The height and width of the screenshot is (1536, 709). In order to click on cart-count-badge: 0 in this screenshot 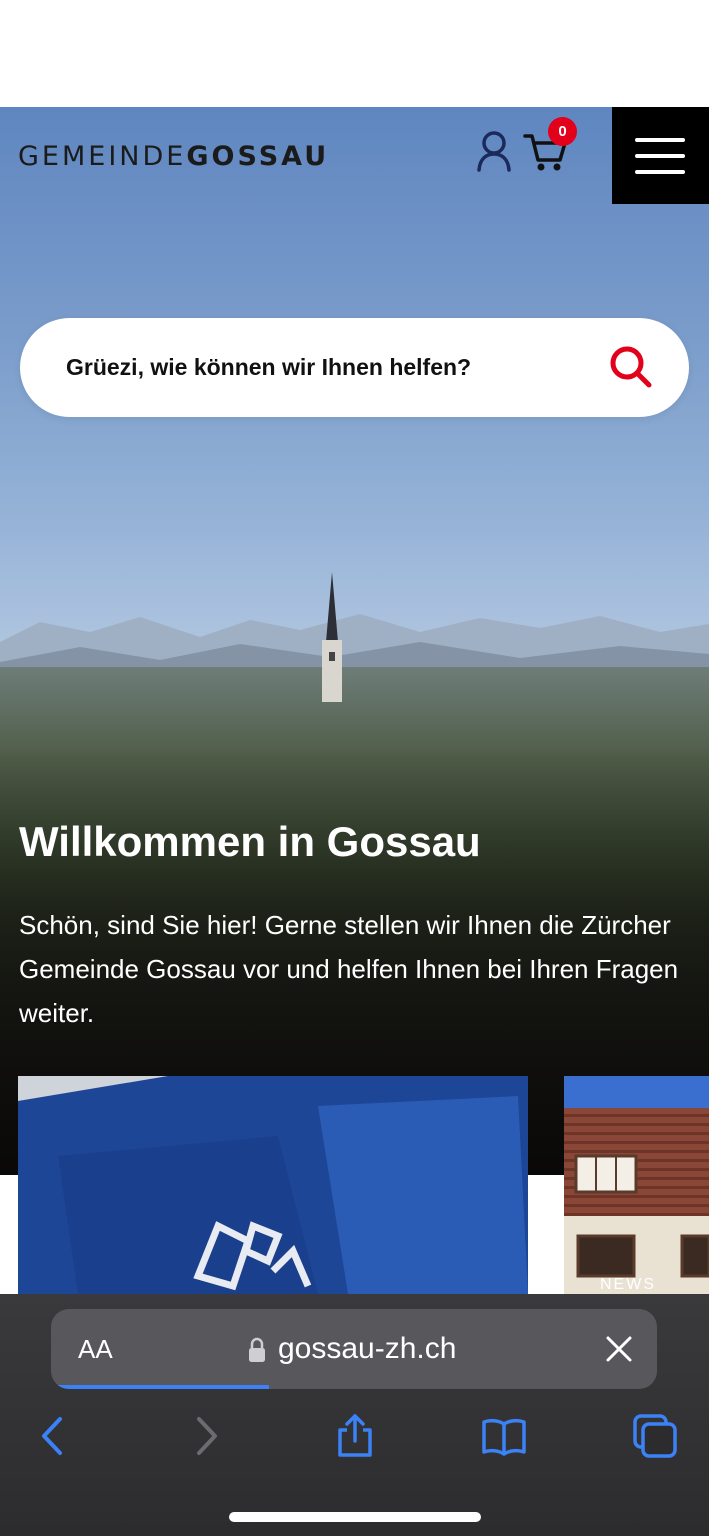, I will do `click(562, 131)`.